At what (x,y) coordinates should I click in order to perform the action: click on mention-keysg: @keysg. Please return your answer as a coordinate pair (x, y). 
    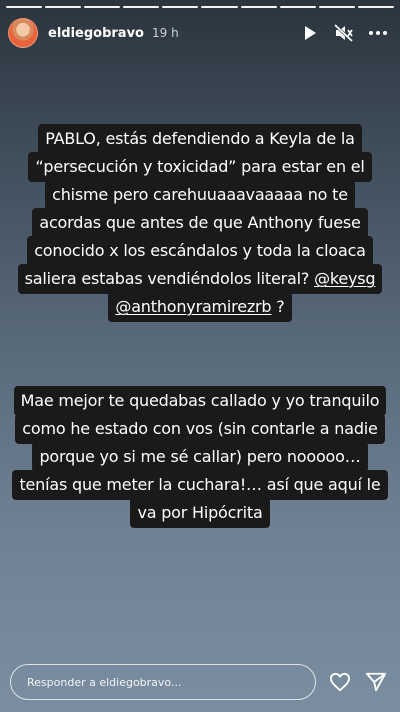
    Looking at the image, I should click on (345, 278).